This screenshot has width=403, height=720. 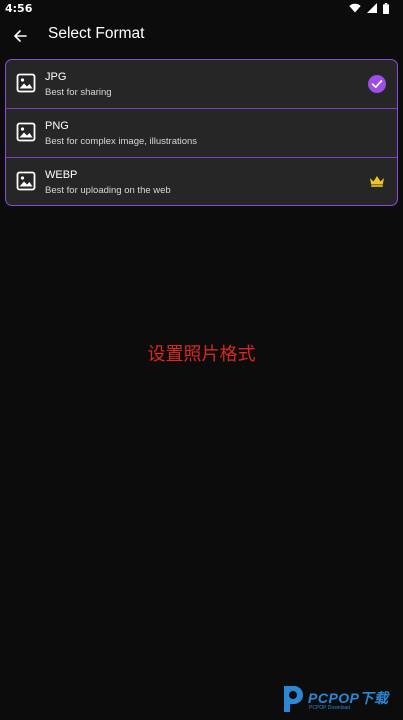 What do you see at coordinates (201, 84) in the screenshot?
I see `format-option-jpg: JPG Best for sharing` at bounding box center [201, 84].